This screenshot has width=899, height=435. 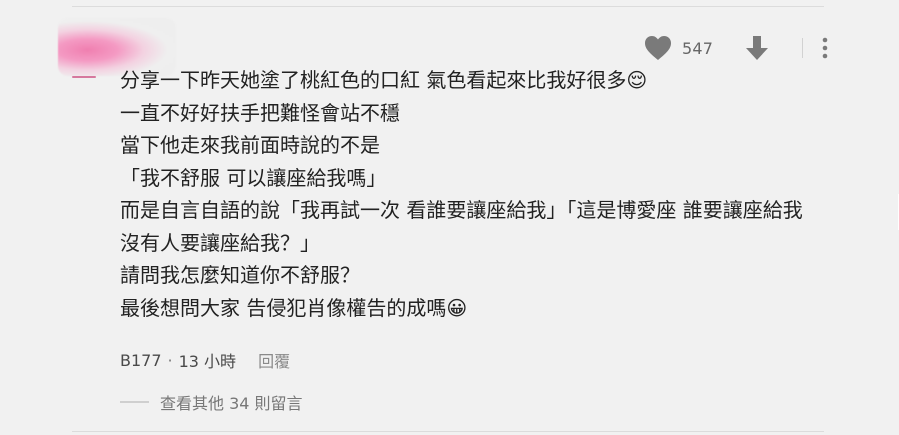 I want to click on comment-actions: 547, so click(x=740, y=48).